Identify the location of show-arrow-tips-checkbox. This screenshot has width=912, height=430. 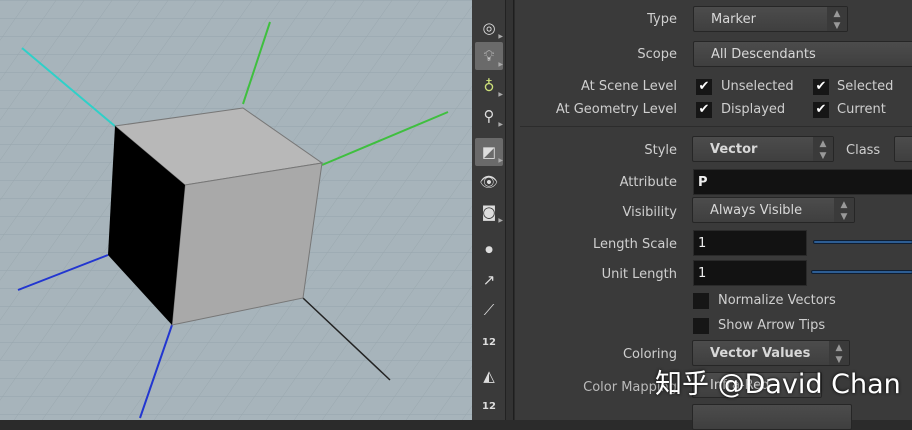
(701, 326).